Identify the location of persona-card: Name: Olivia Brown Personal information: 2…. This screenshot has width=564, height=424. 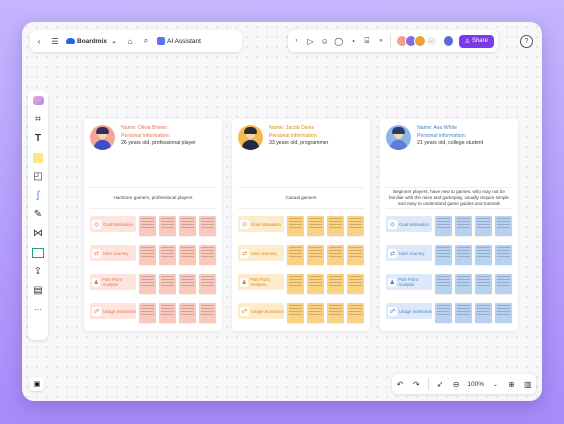
(153, 225).